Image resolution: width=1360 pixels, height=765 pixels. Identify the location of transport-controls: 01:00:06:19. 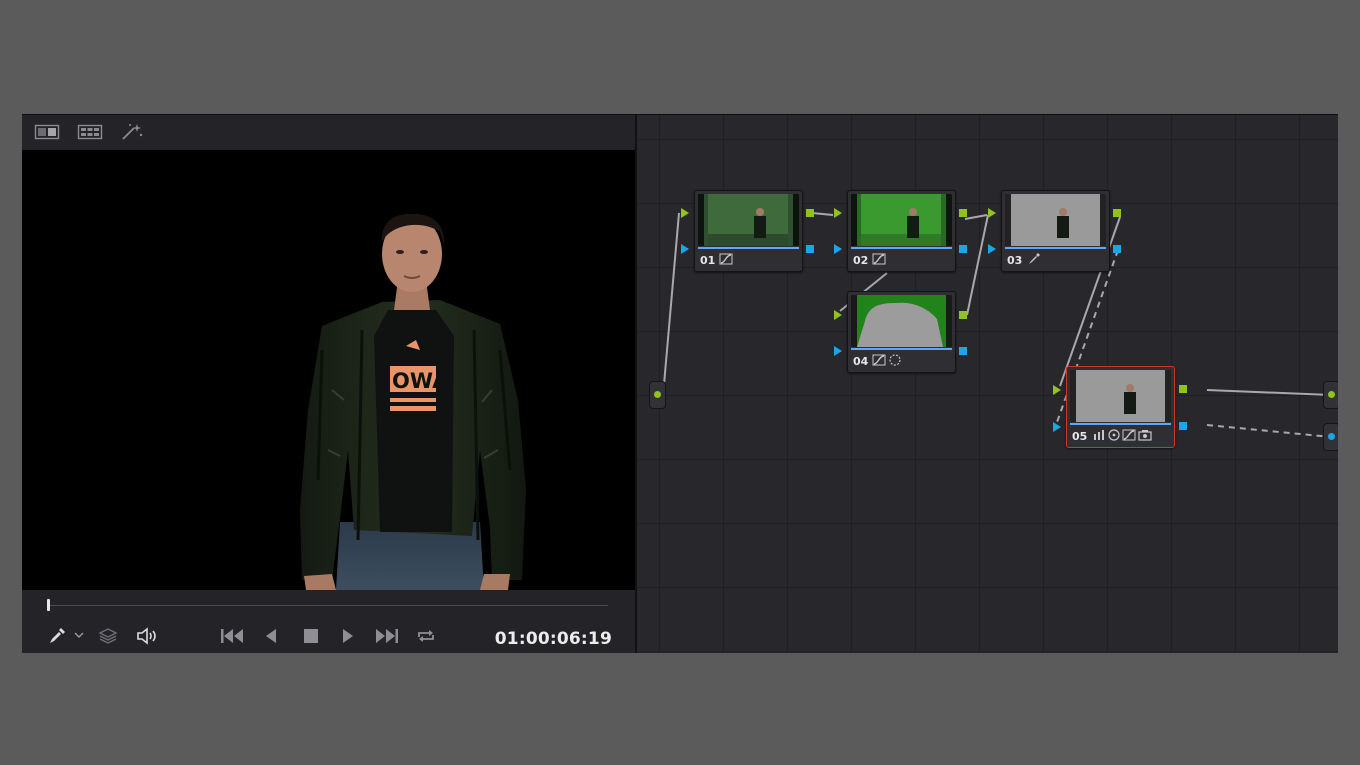
(329, 635).